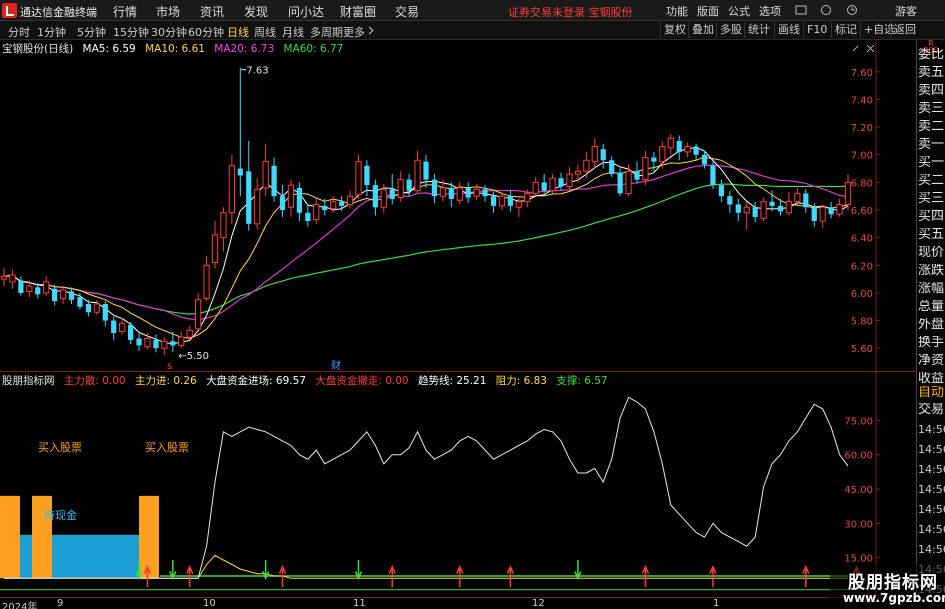 The image size is (945, 609). Describe the element at coordinates (570, 12) in the screenshot. I see `login-notice: 证券交易未登录 宝钢股份` at that location.